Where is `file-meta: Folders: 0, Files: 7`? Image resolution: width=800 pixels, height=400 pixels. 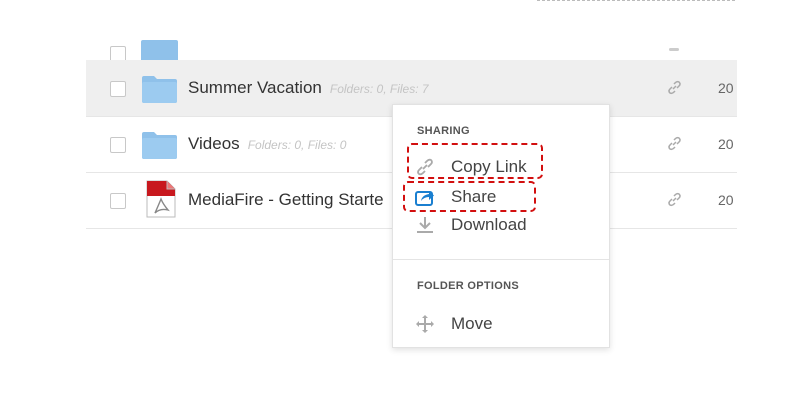
file-meta: Folders: 0, Files: 7 is located at coordinates (379, 89).